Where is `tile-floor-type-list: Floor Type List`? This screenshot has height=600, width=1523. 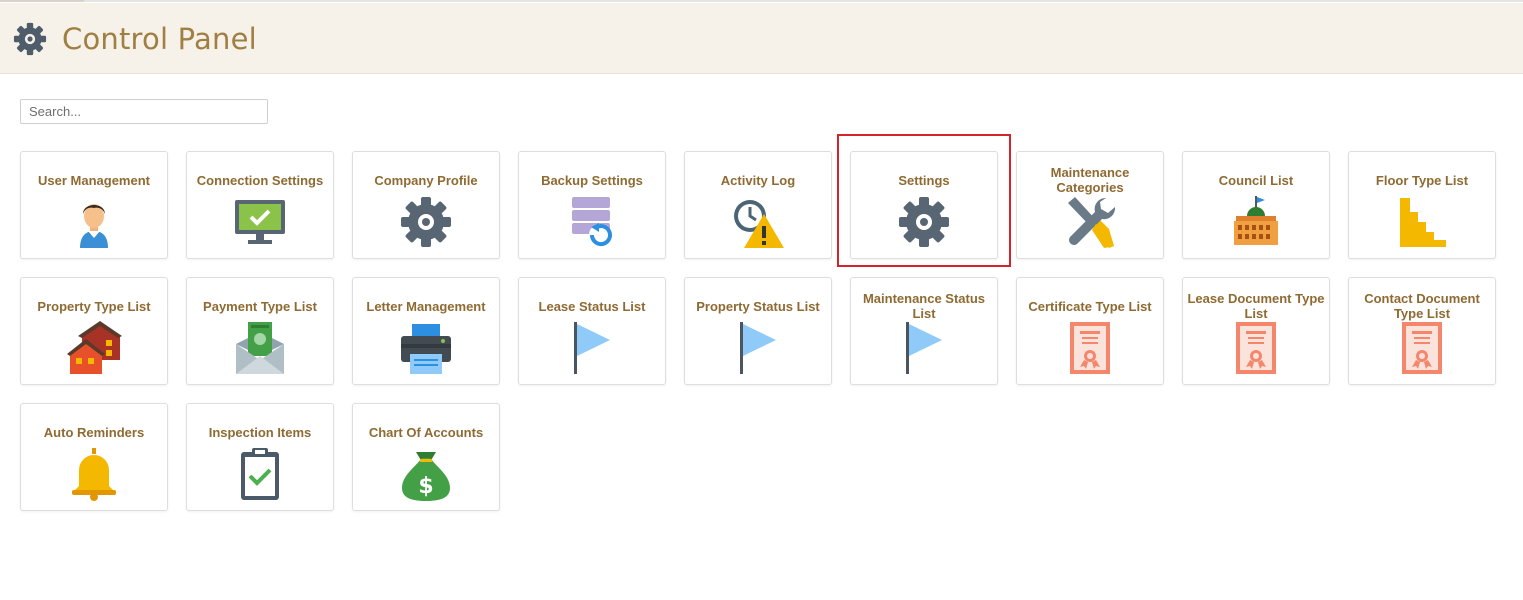 tile-floor-type-list: Floor Type List is located at coordinates (1422, 205).